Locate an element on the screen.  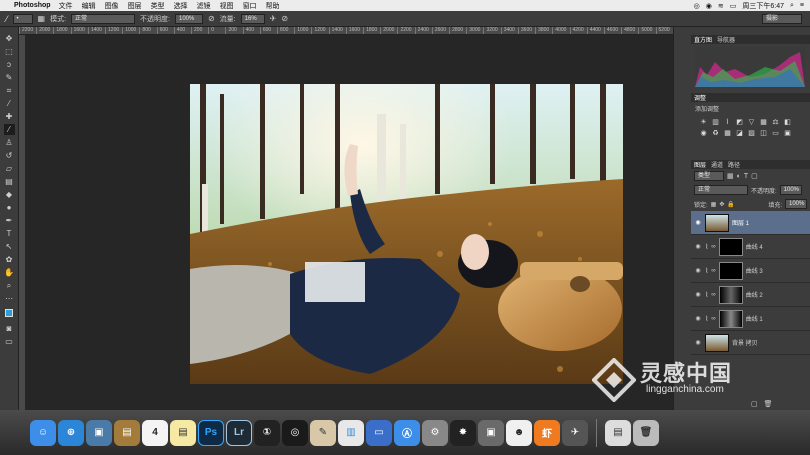
menu-filter: 滤镜 is located at coordinates (204, 6).